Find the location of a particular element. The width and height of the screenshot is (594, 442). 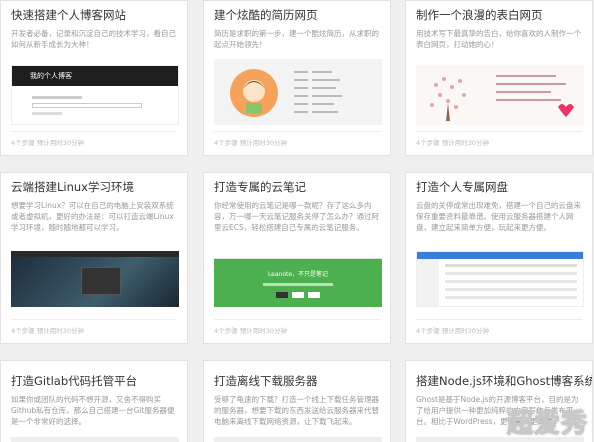

thumb-leanote-tagline: Leanote，不只是笔记 is located at coordinates (298, 274).